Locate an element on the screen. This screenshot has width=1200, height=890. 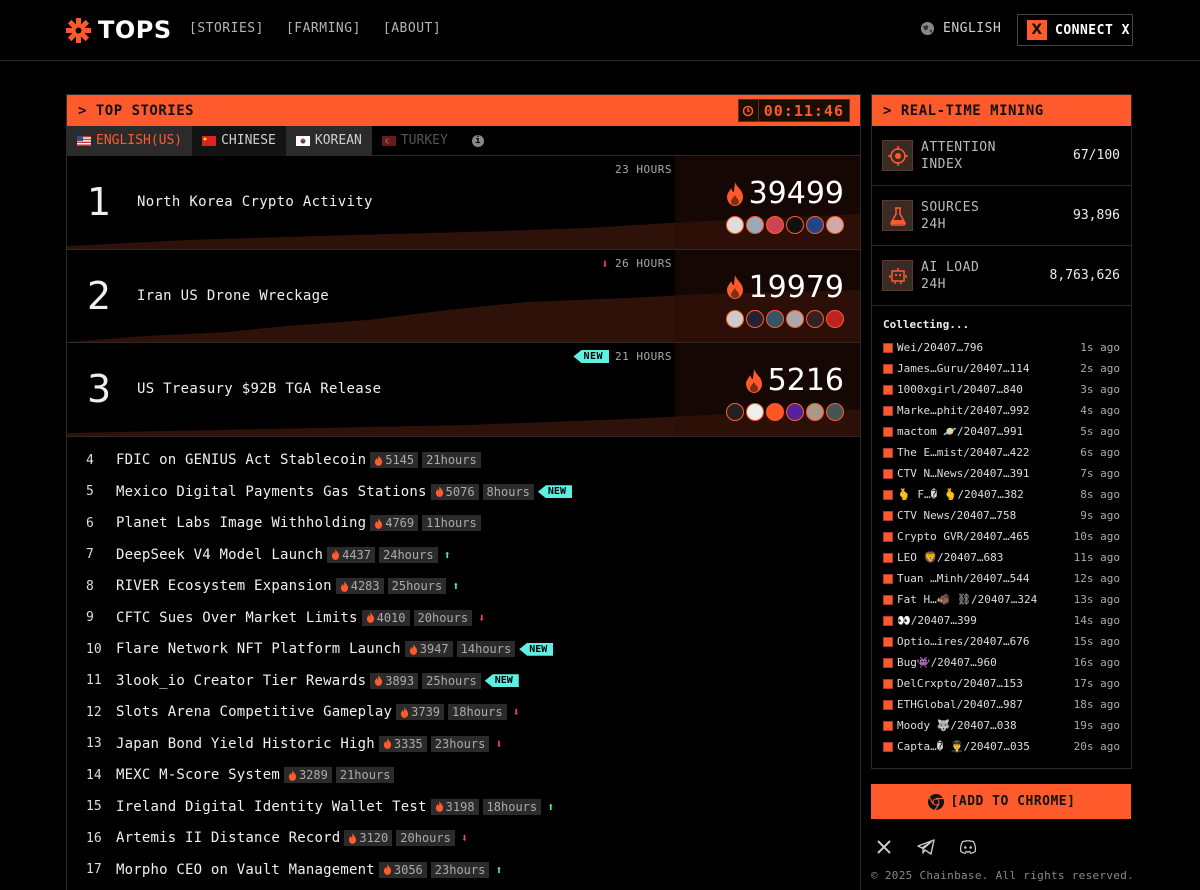
x-icon is located at coordinates (884, 847).